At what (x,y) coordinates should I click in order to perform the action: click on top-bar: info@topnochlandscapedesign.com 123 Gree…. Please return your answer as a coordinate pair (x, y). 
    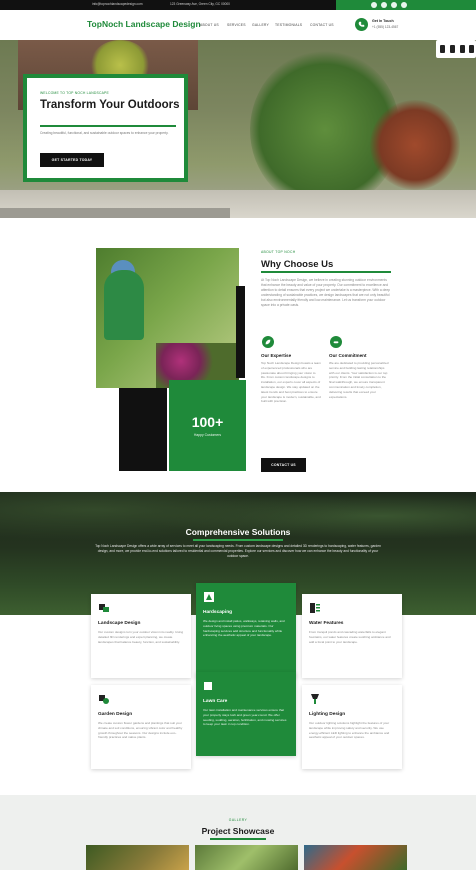
    Looking at the image, I should click on (238, 5).